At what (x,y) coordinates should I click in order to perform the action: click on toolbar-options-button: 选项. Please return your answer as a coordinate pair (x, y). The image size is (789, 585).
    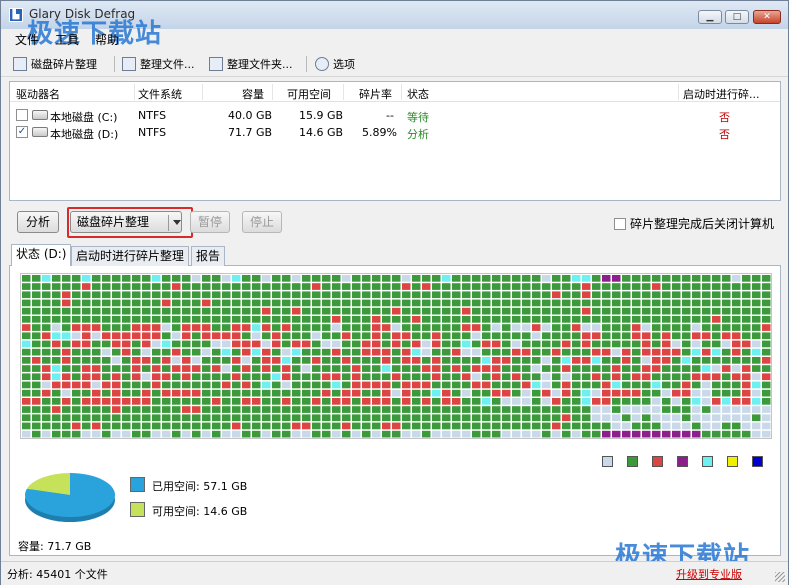
    Looking at the image, I should click on (335, 64).